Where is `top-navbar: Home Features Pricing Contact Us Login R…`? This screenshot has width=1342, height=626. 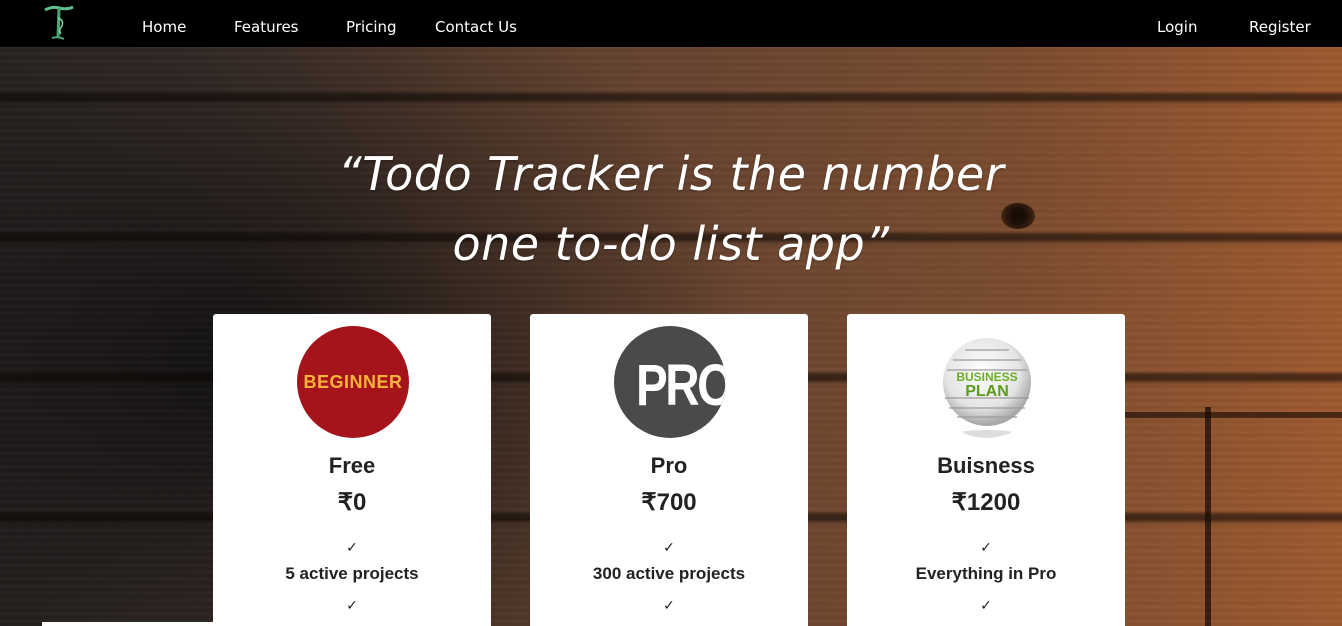 top-navbar: Home Features Pricing Contact Us Login R… is located at coordinates (671, 23).